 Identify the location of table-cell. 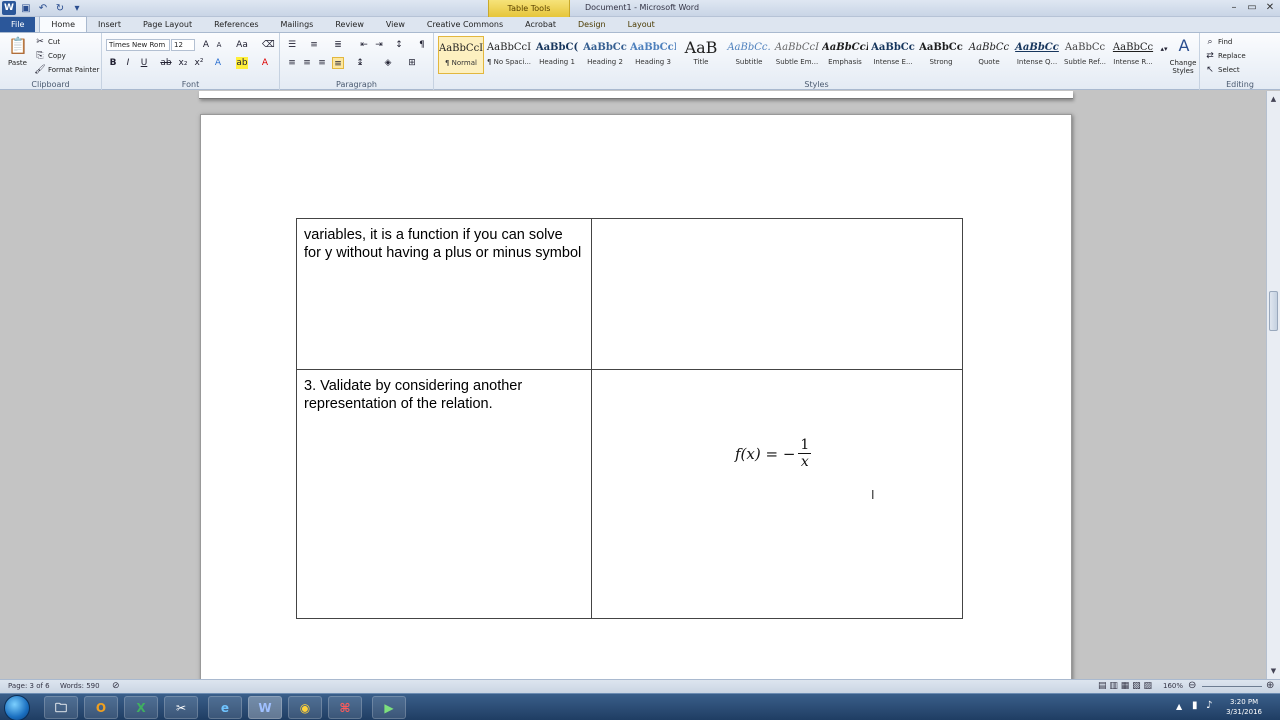
(777, 494).